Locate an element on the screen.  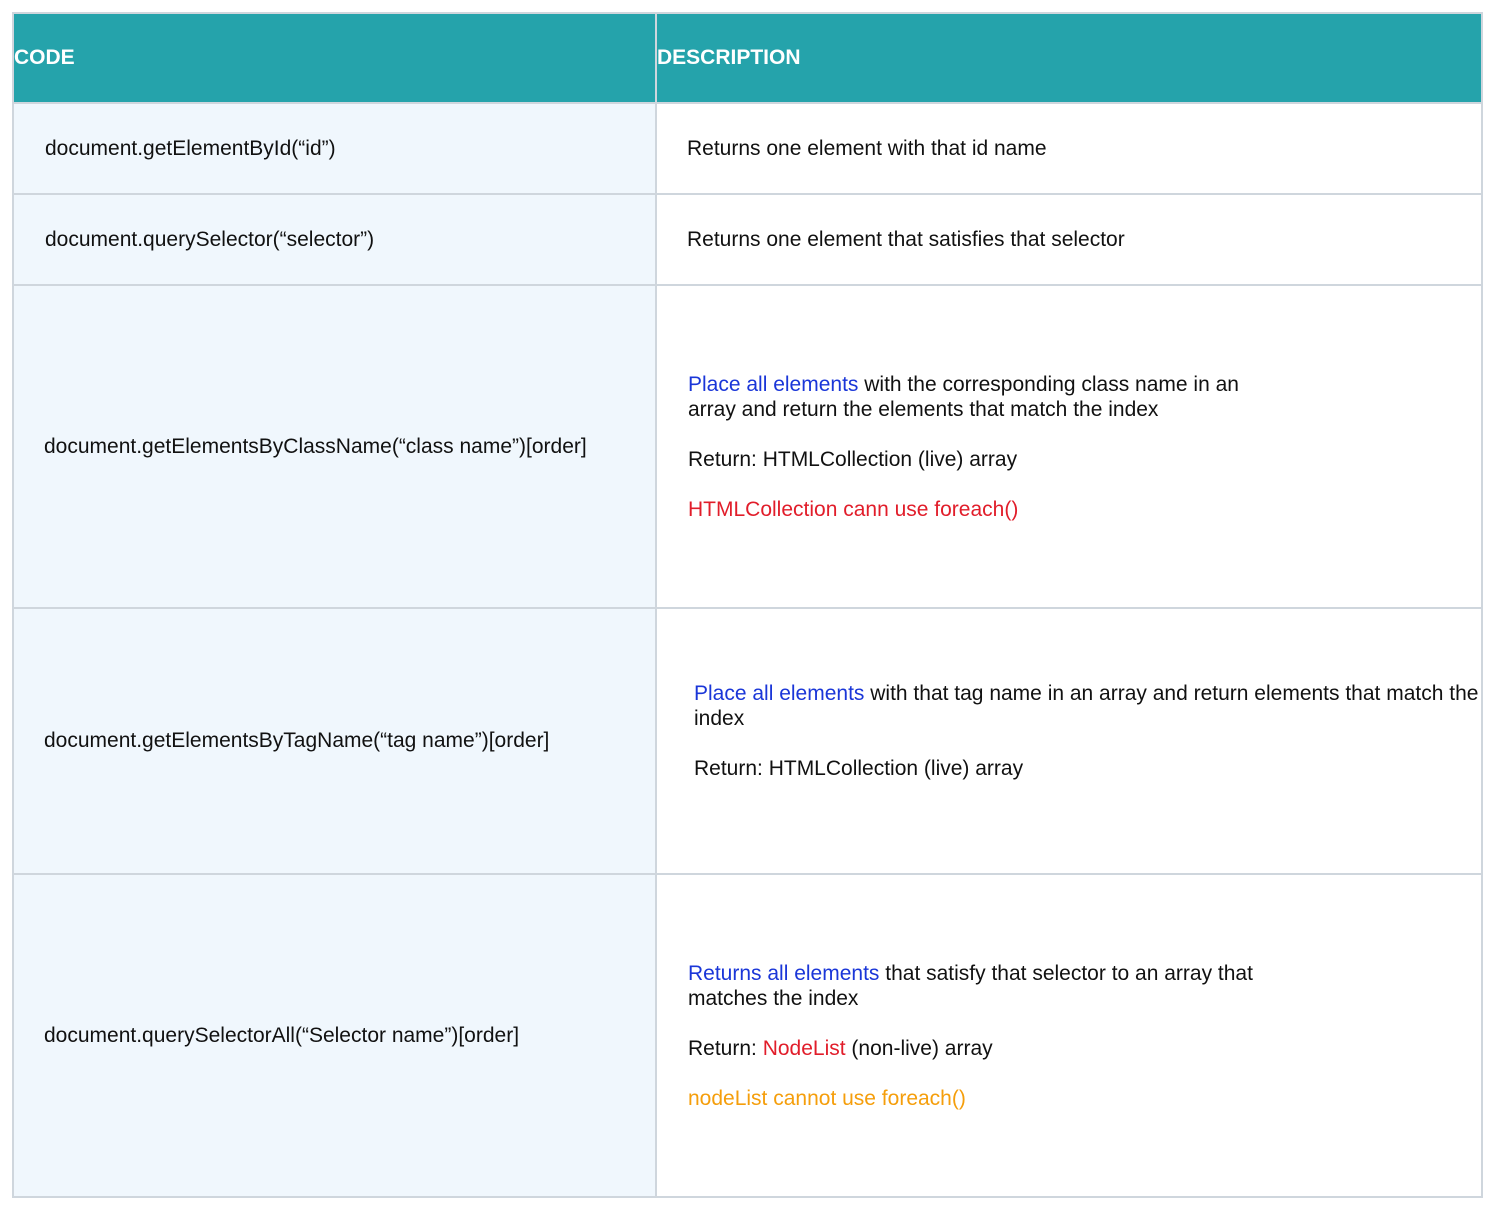
description-column-header: DESCRIPTION is located at coordinates (1069, 58).